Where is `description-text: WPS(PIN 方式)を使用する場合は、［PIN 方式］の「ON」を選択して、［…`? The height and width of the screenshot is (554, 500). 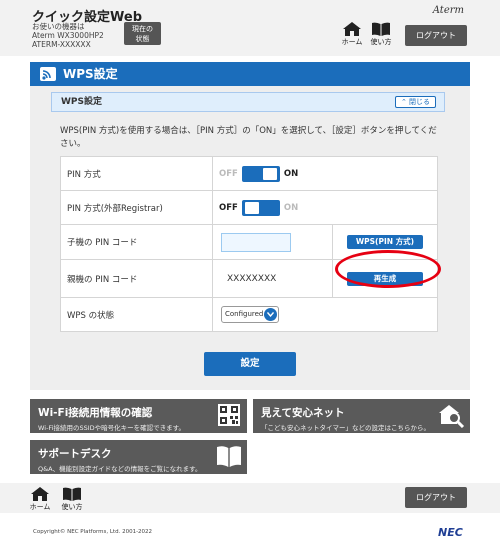 description-text: WPS(PIN 方式)を使用する場合は、［PIN 方式］の「ON」を選択して、［… is located at coordinates (248, 137).